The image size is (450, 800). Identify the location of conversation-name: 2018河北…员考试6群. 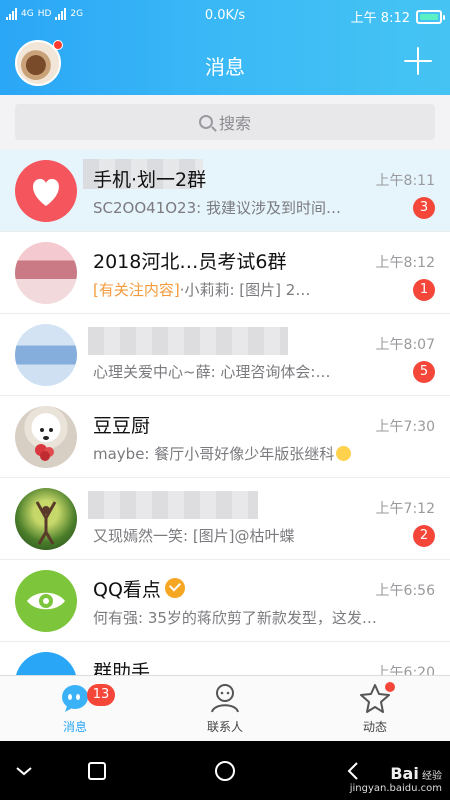
(190, 262).